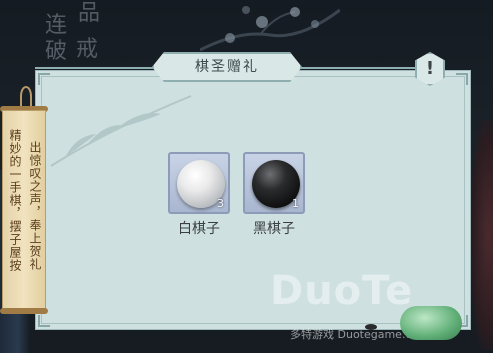  I want to click on plum-branch-decoration, so click(270, 29).